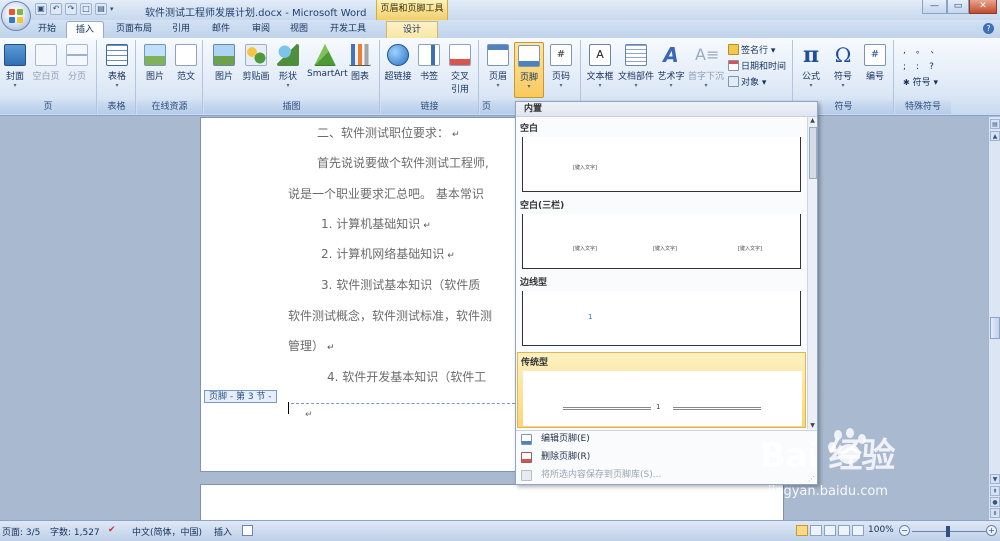  I want to click on document-page-next, so click(492, 502).